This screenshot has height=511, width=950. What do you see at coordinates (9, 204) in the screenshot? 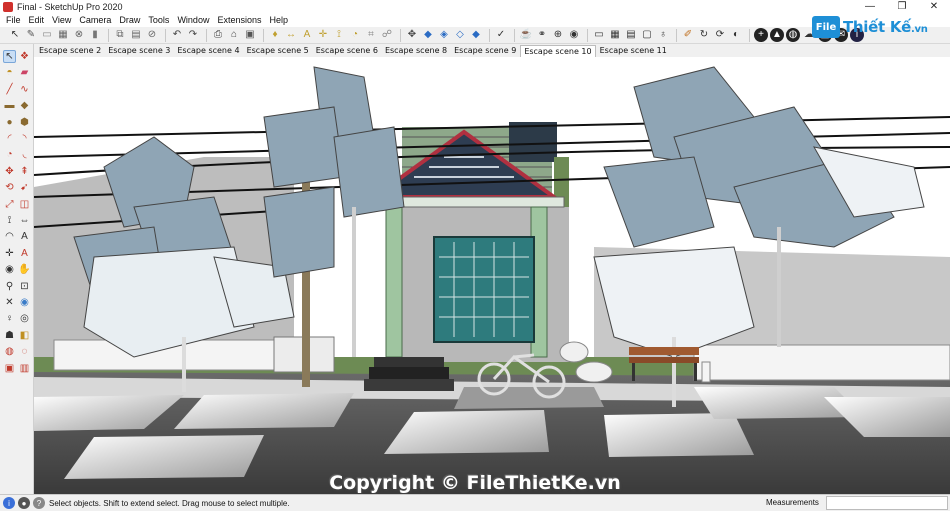
I see `scale-tool-icon: ⤢` at bounding box center [9, 204].